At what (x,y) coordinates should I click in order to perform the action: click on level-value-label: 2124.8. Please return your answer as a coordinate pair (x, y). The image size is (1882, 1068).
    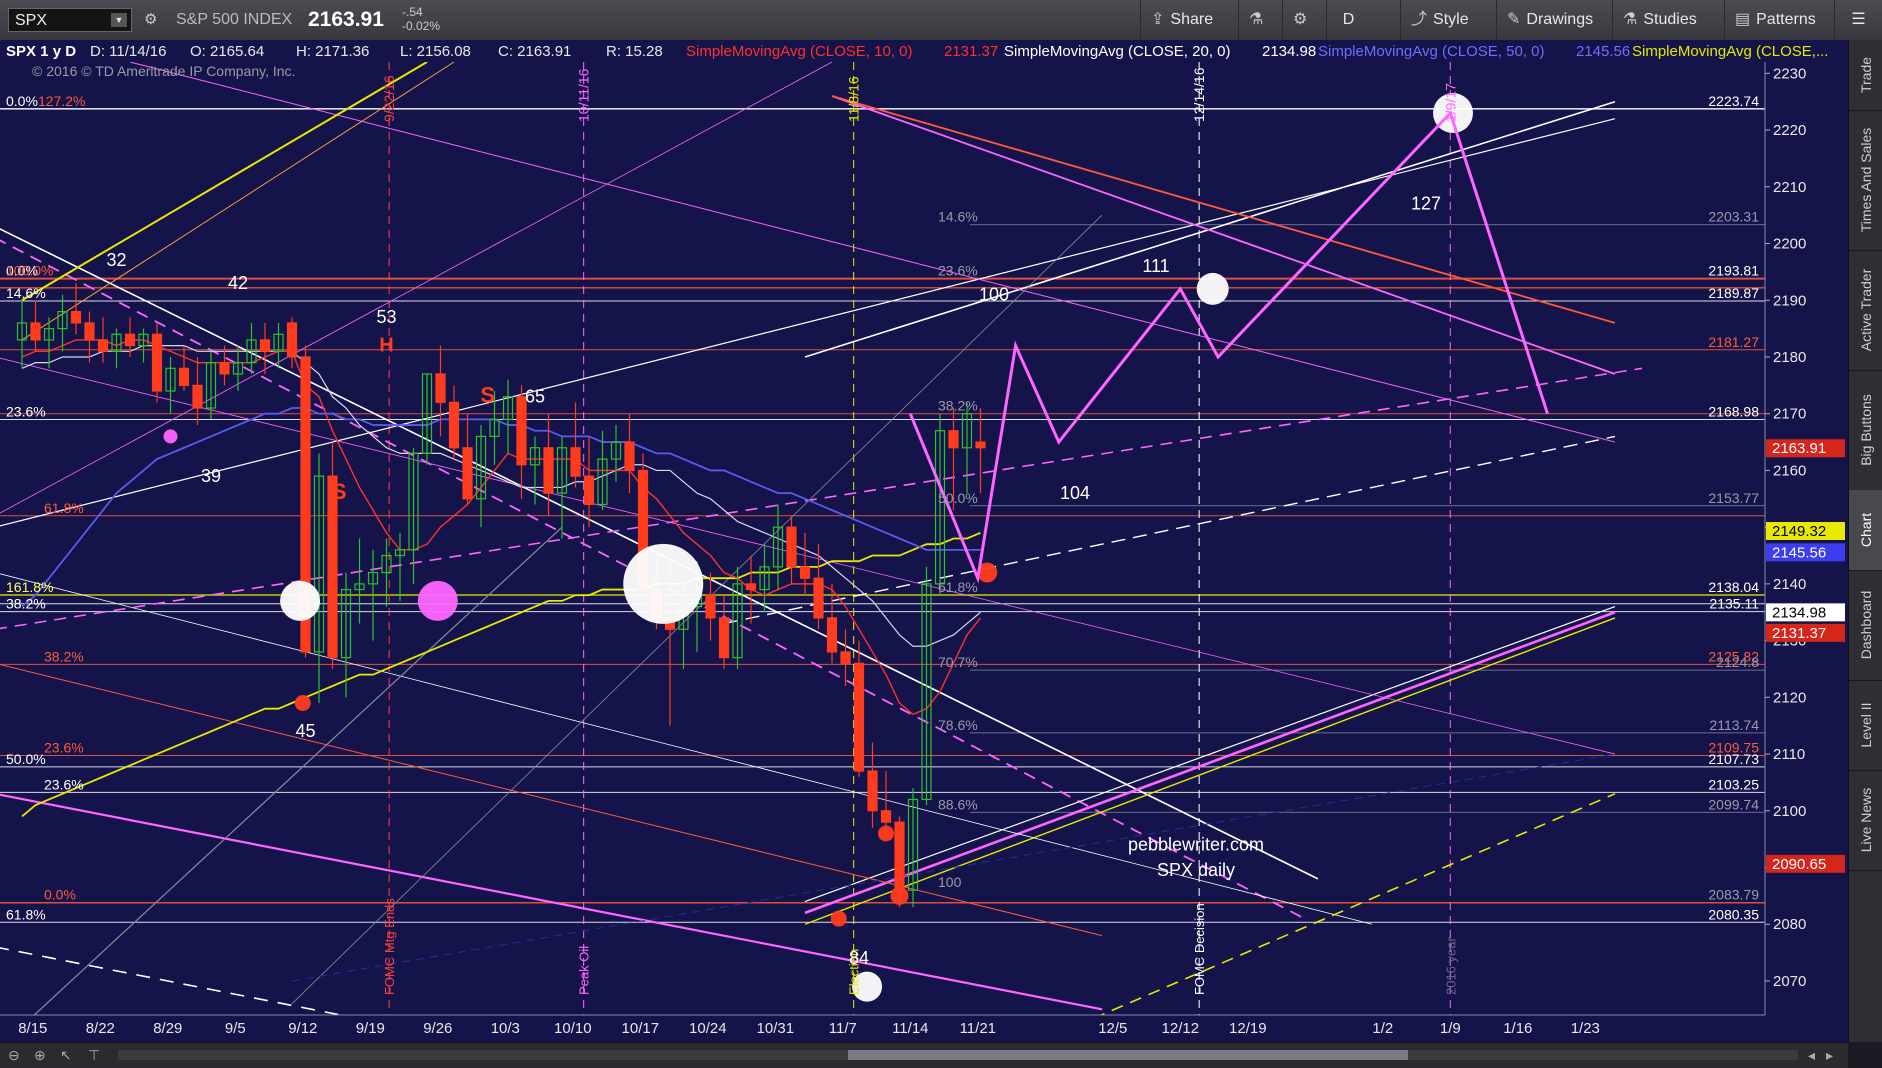
    Looking at the image, I should click on (1737, 662).